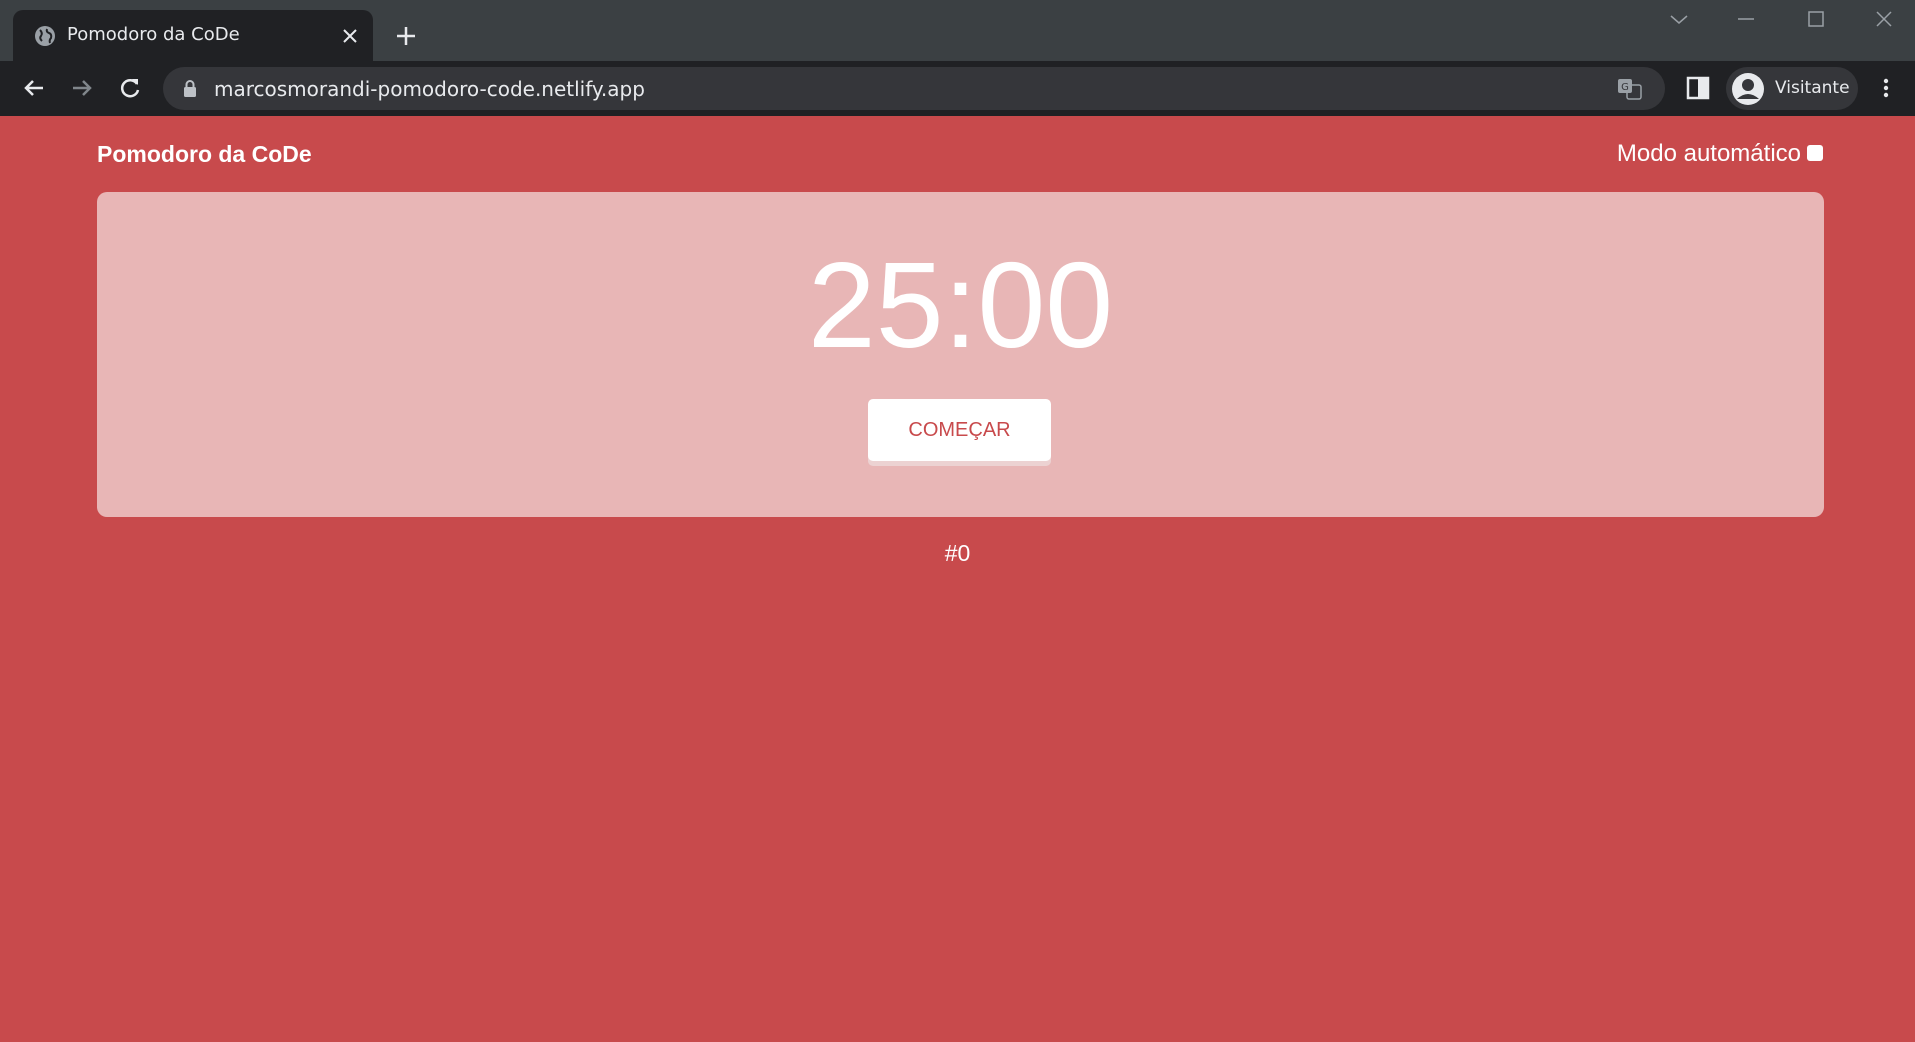 Image resolution: width=1915 pixels, height=1042 pixels. Describe the element at coordinates (1698, 88) in the screenshot. I see `side-panel-icon` at that location.